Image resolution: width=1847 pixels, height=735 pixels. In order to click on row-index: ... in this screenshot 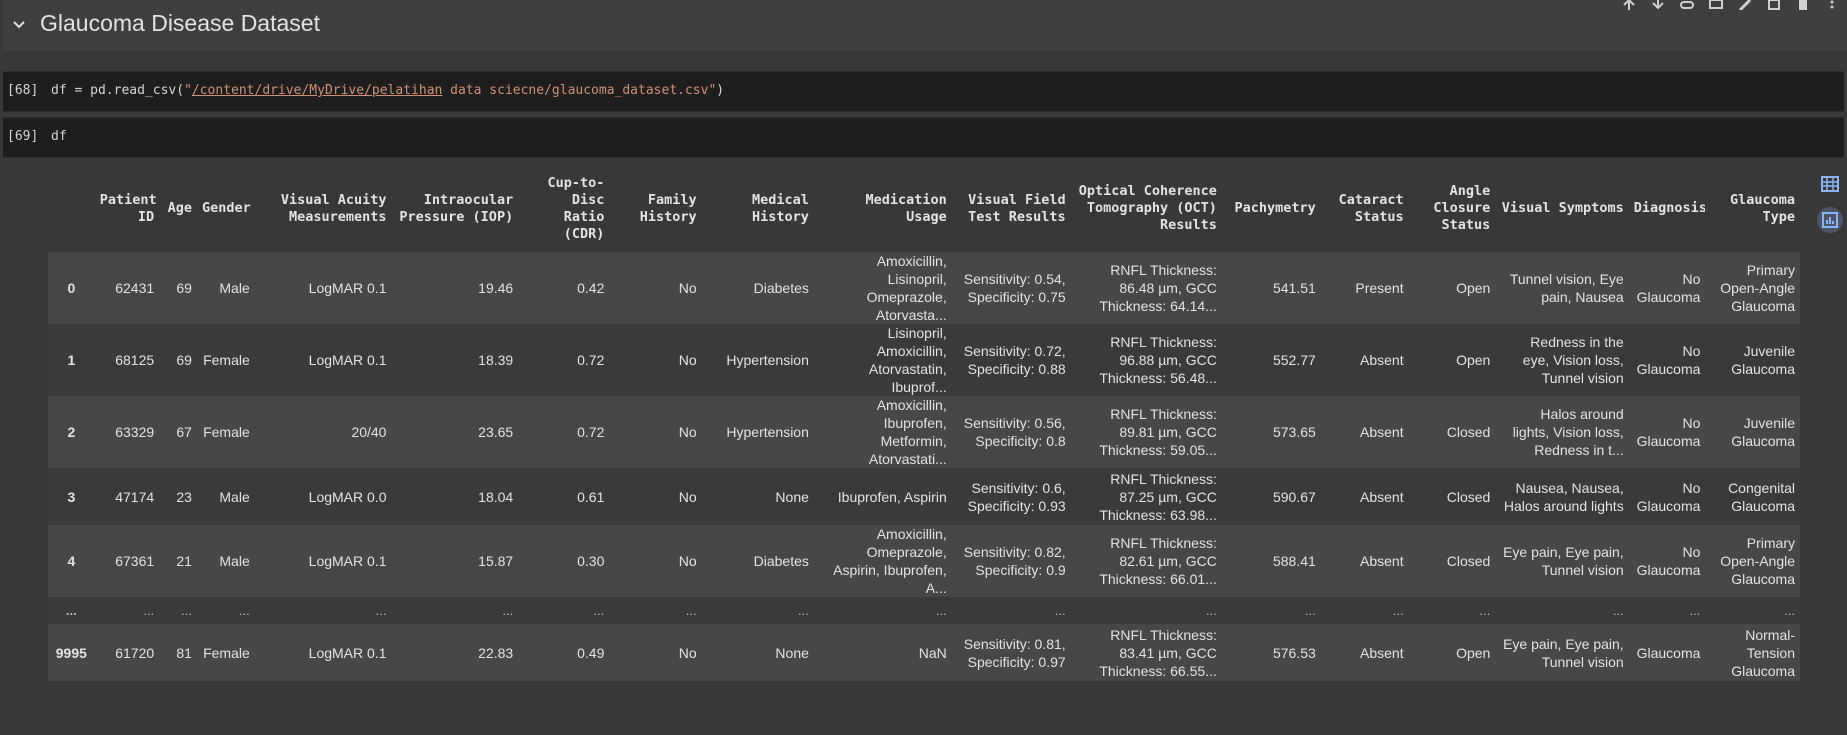, I will do `click(71, 610)`.